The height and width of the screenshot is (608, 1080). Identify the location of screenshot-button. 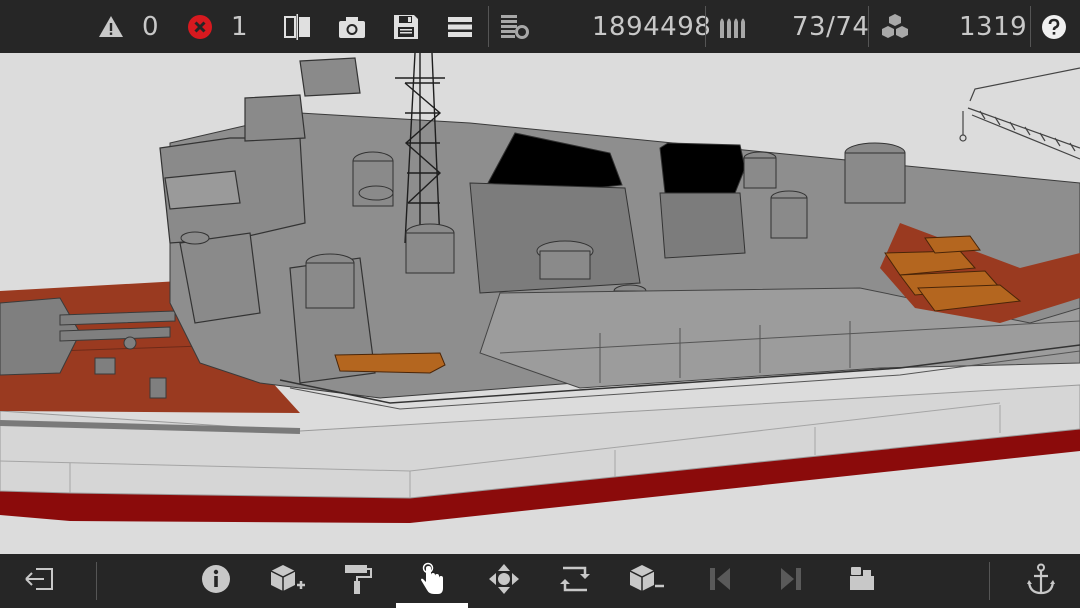
(352, 26).